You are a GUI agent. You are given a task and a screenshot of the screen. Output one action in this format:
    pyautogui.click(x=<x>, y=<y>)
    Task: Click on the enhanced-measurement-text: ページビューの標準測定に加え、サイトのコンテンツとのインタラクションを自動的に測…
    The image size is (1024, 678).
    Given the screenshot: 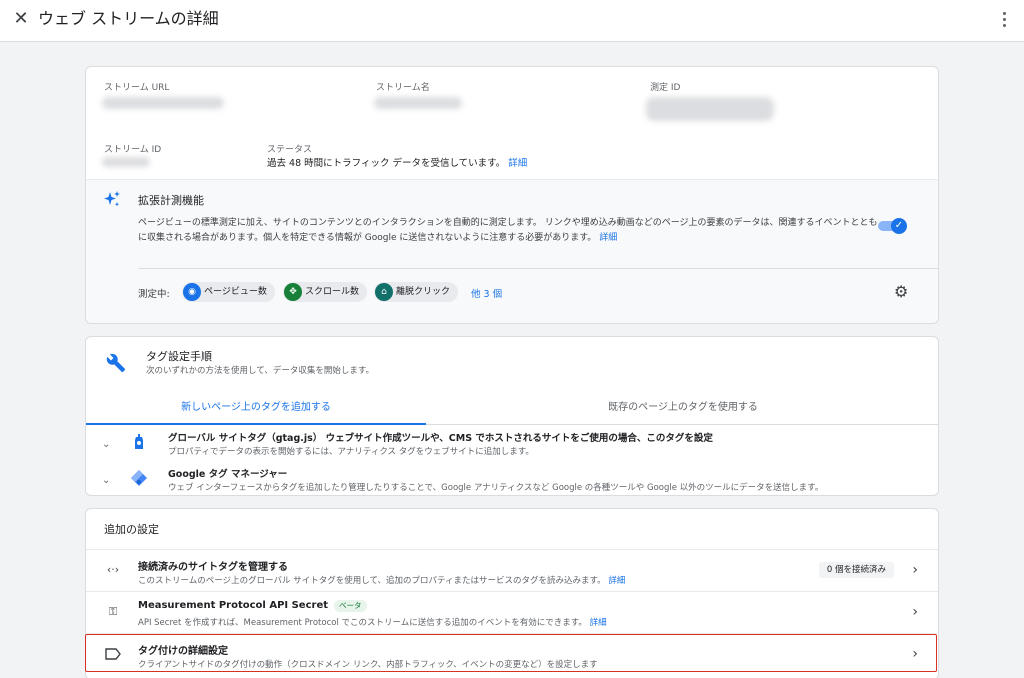 What is the action you would take?
    pyautogui.click(x=508, y=230)
    